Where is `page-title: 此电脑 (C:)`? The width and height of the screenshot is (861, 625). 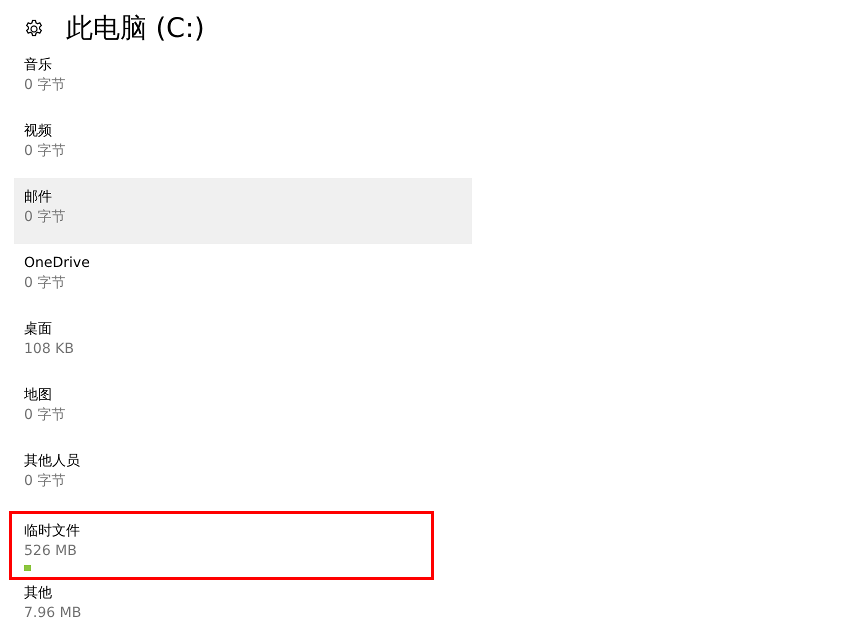 page-title: 此电脑 (C:) is located at coordinates (135, 29).